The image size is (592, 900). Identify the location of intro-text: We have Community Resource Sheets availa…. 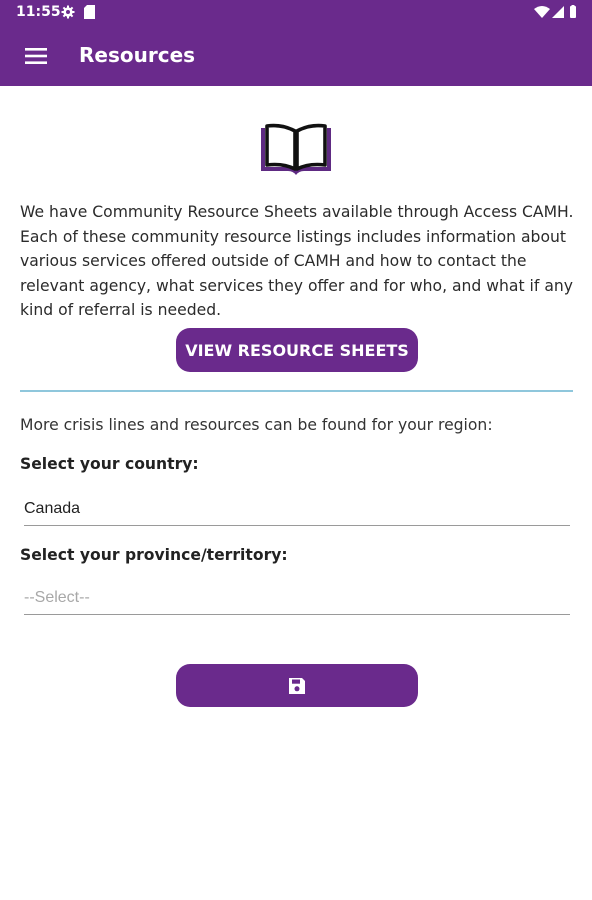
(297, 261).